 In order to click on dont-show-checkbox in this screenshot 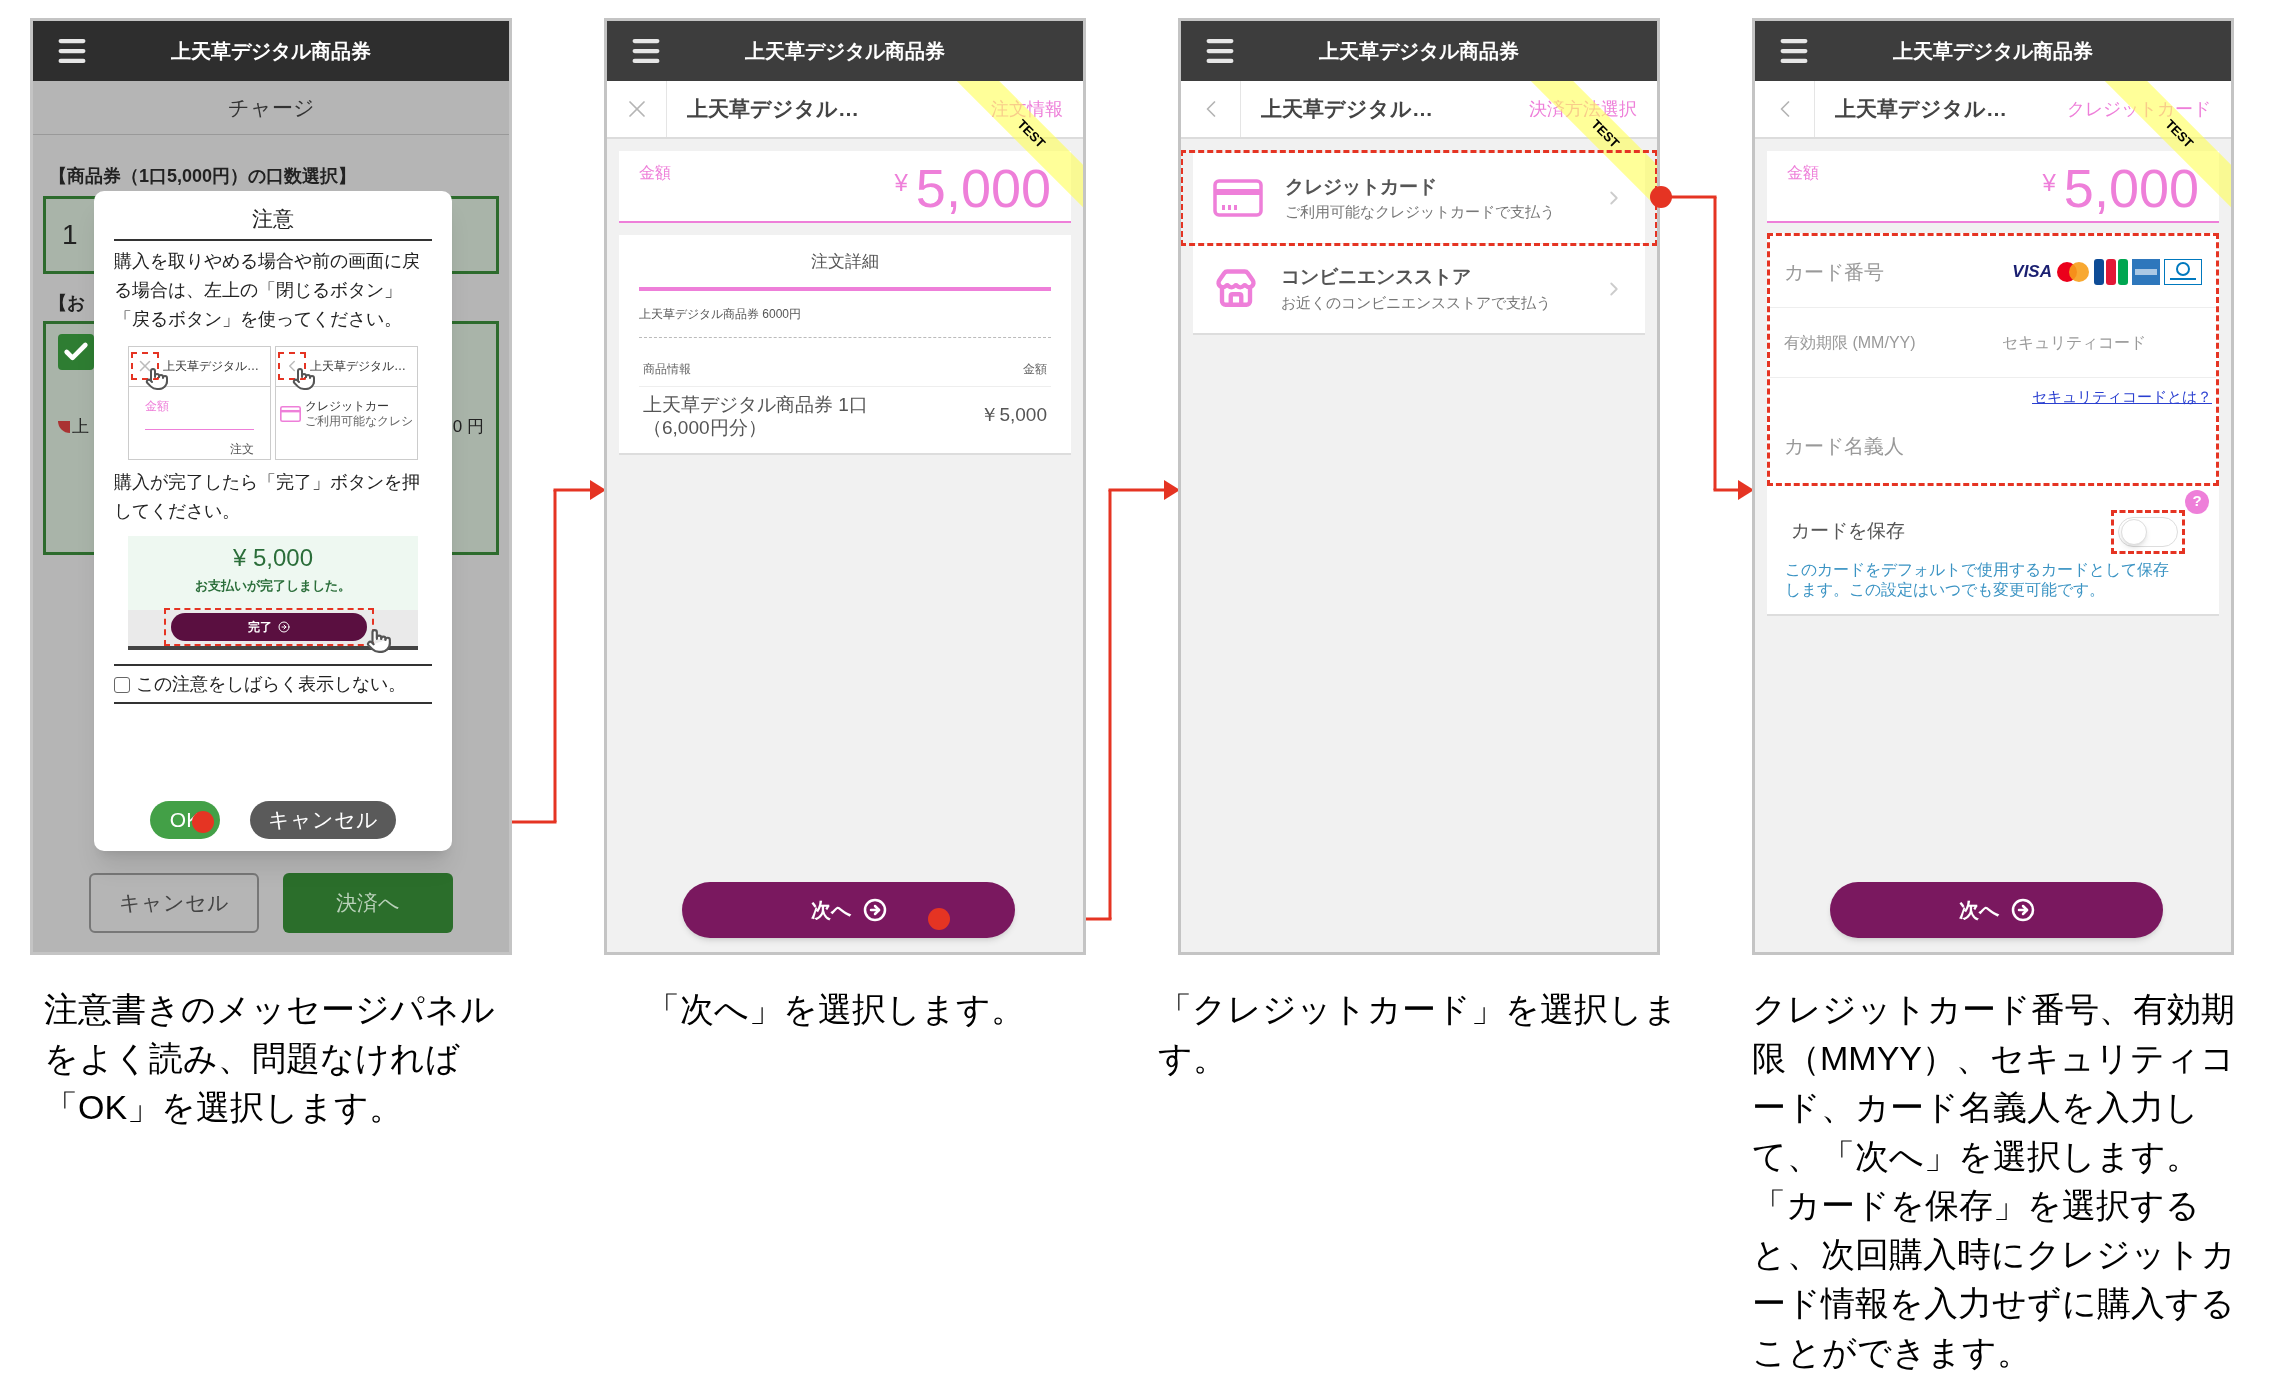, I will do `click(122, 684)`.